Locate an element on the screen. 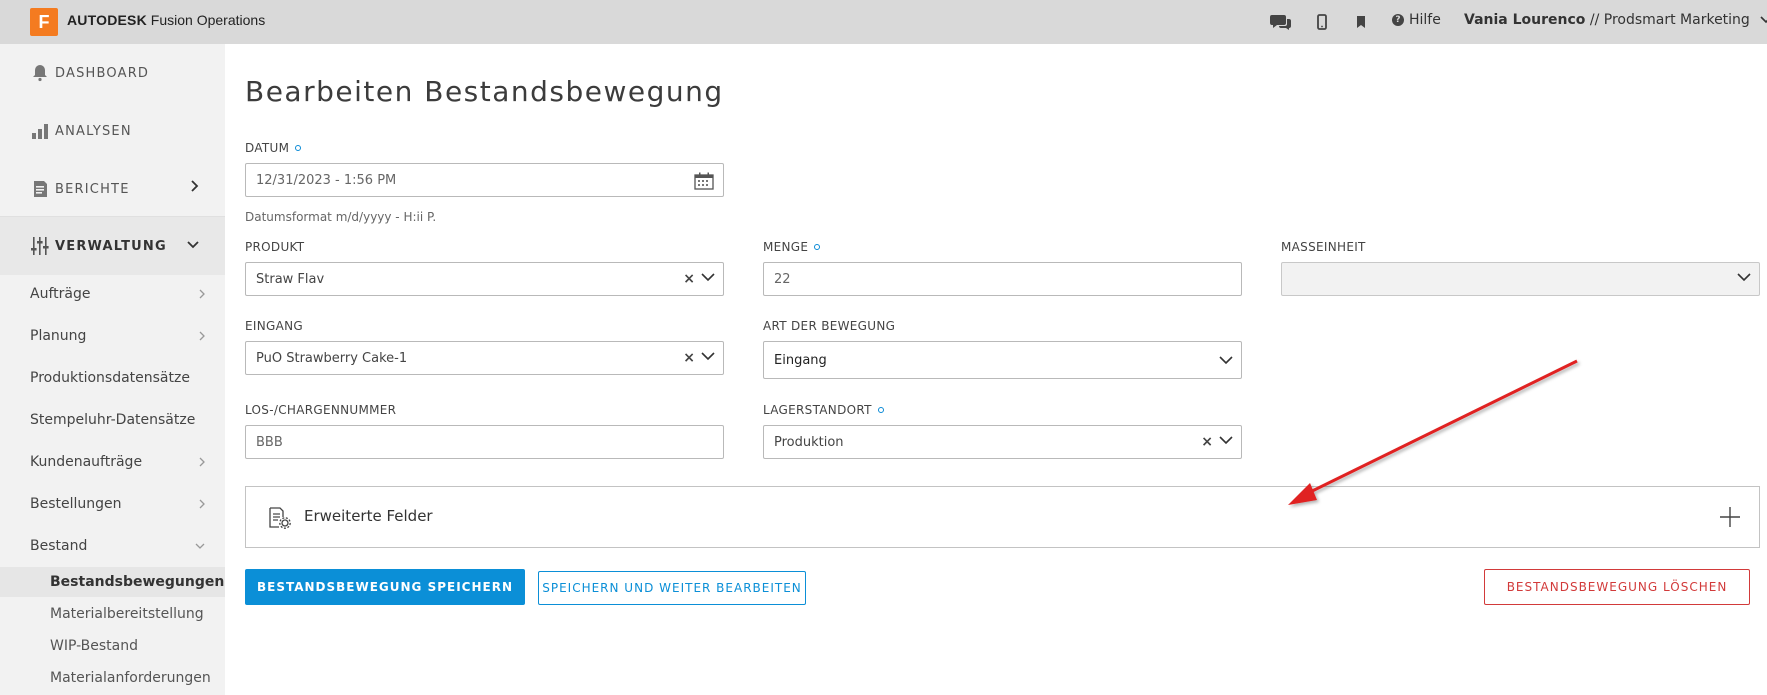 The height and width of the screenshot is (695, 1767). produkt-label: PRODUKT is located at coordinates (274, 247).